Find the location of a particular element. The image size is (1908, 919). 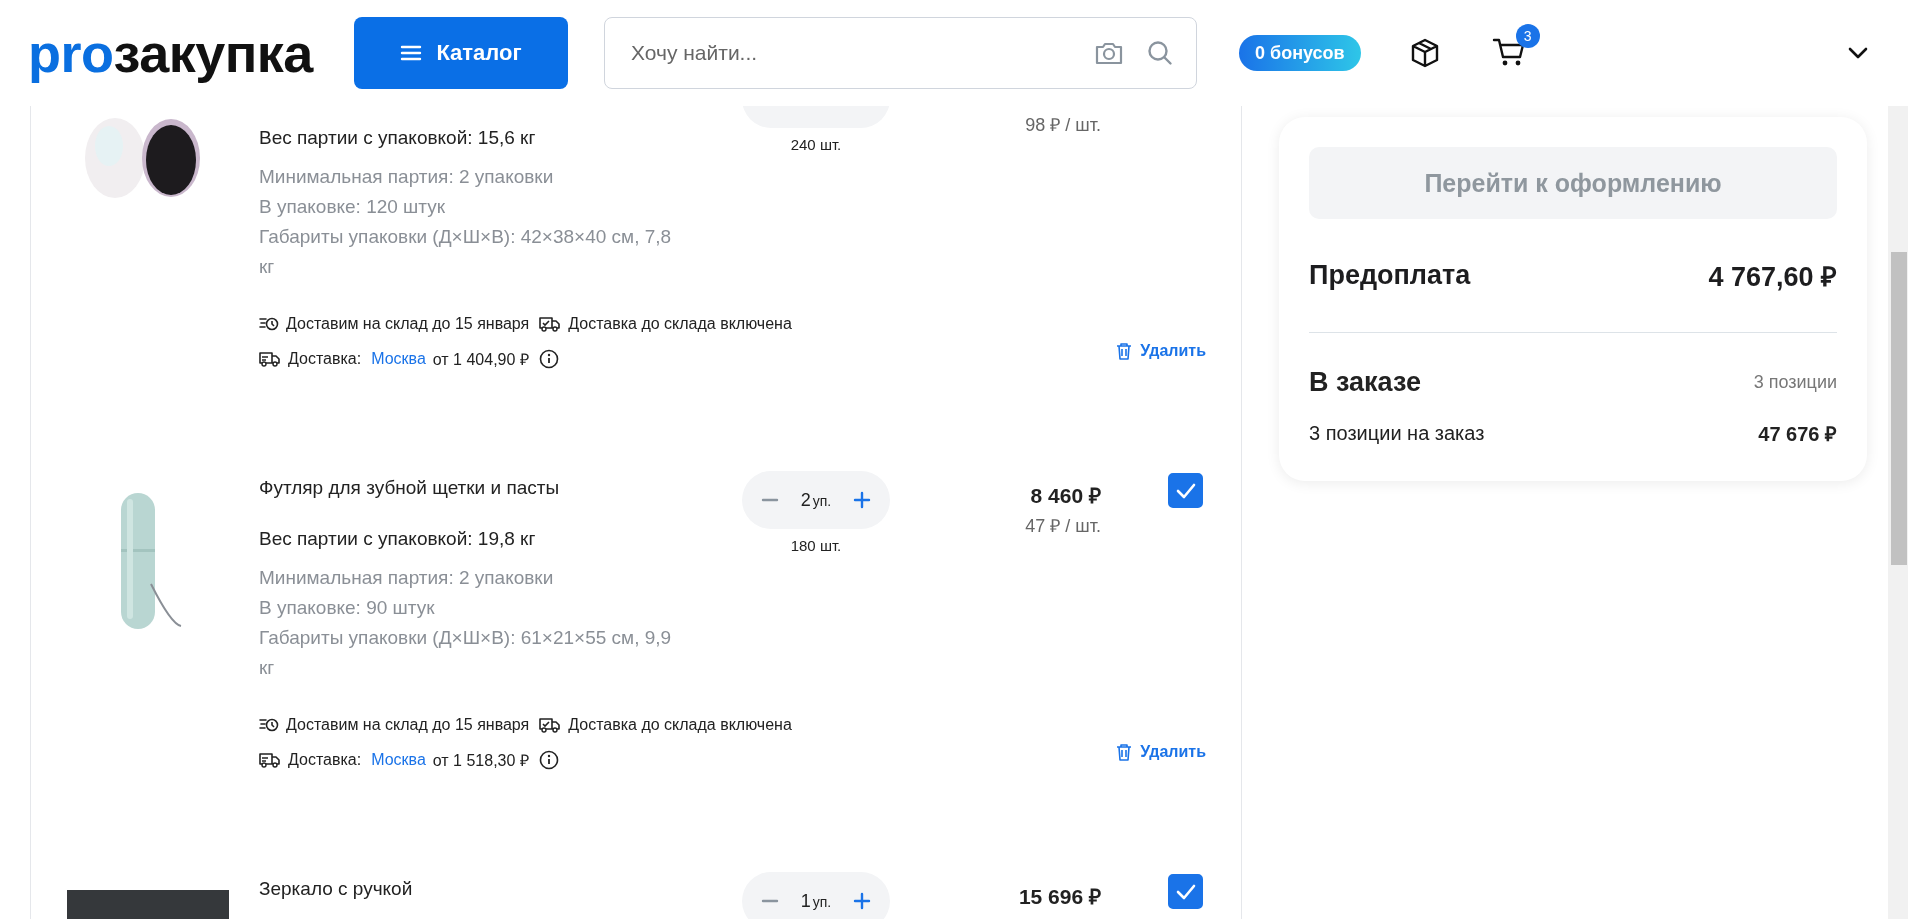

unit-price: 98 ₽ / шт. is located at coordinates (1063, 125).